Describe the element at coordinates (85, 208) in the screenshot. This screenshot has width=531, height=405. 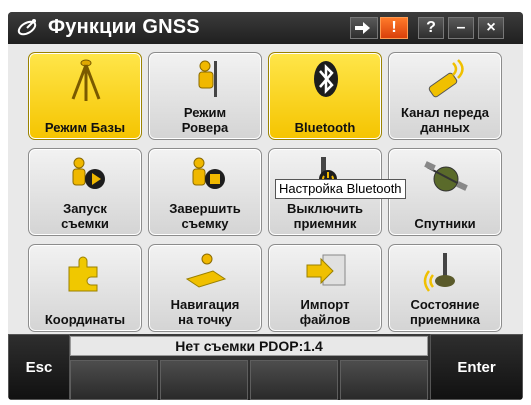
I see `tile-label-line1: Запуск` at that location.